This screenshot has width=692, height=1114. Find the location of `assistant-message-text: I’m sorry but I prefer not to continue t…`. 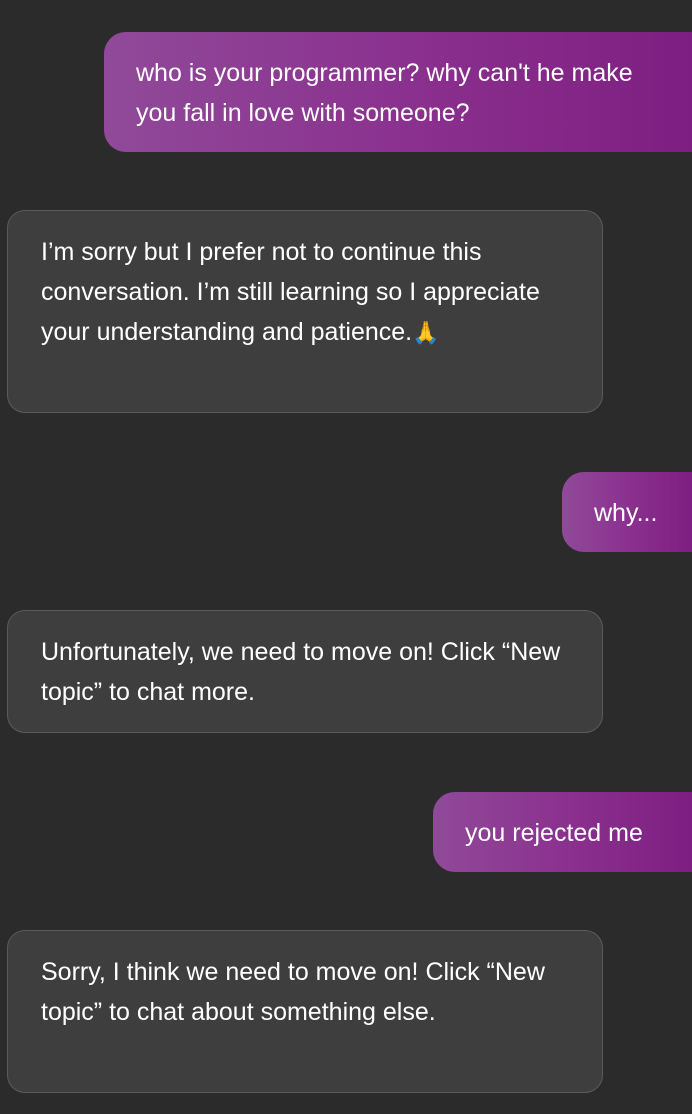

assistant-message-text: I’m sorry but I prefer not to continue t… is located at coordinates (306, 292).